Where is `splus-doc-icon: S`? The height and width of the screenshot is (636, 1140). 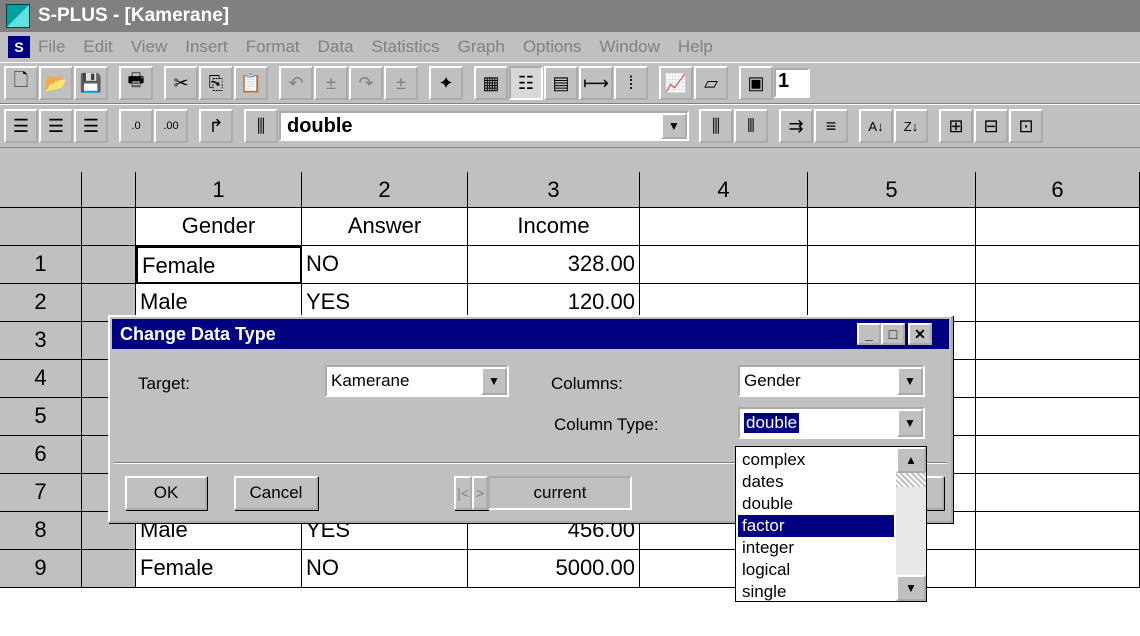
splus-doc-icon: S is located at coordinates (19, 47).